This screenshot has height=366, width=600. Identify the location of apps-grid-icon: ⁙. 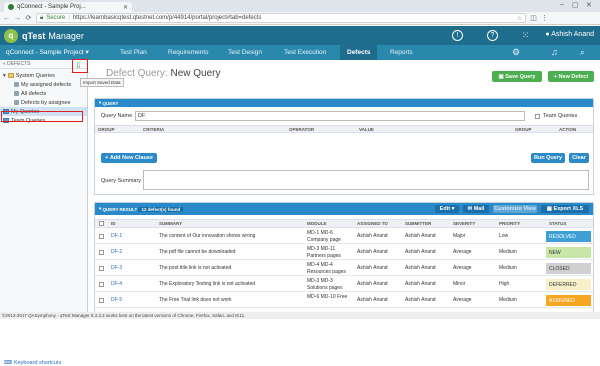
(525, 35).